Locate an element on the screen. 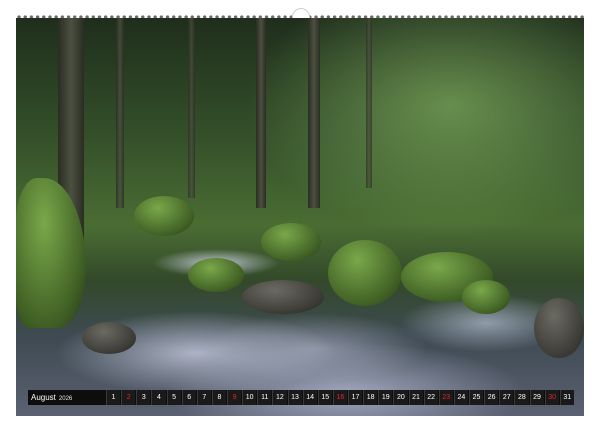 This screenshot has height=432, width=600. month-name: August is located at coordinates (43, 397).